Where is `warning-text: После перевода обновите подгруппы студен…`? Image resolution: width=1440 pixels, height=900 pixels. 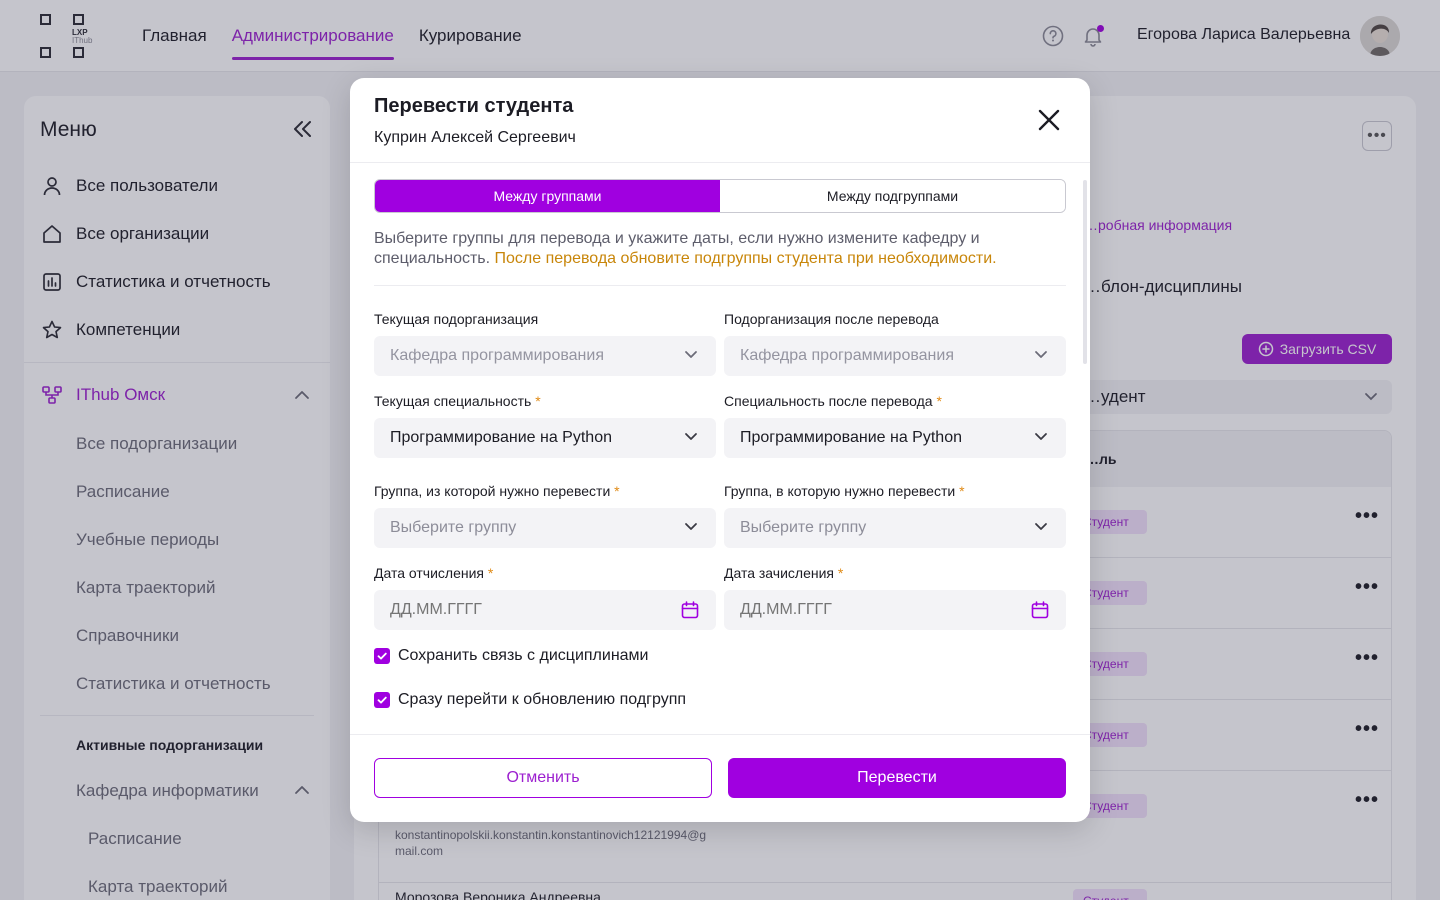
warning-text: После перевода обновите подгруппы студен… is located at coordinates (745, 258).